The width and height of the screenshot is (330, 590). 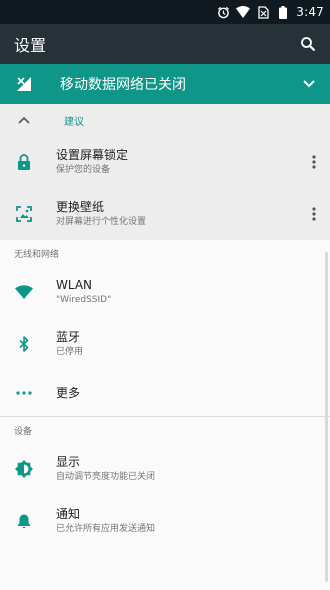 What do you see at coordinates (326, 417) in the screenshot?
I see `scrollbar` at bounding box center [326, 417].